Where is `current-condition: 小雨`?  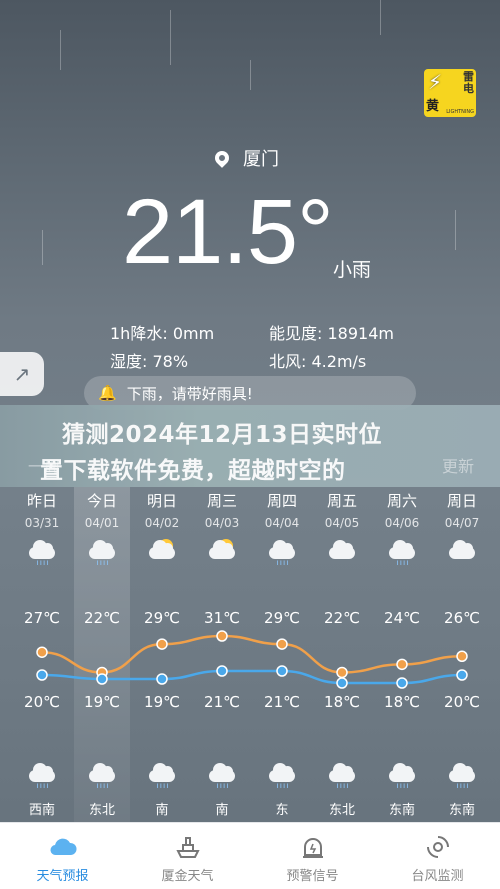
current-condition: 小雨 is located at coordinates (352, 270).